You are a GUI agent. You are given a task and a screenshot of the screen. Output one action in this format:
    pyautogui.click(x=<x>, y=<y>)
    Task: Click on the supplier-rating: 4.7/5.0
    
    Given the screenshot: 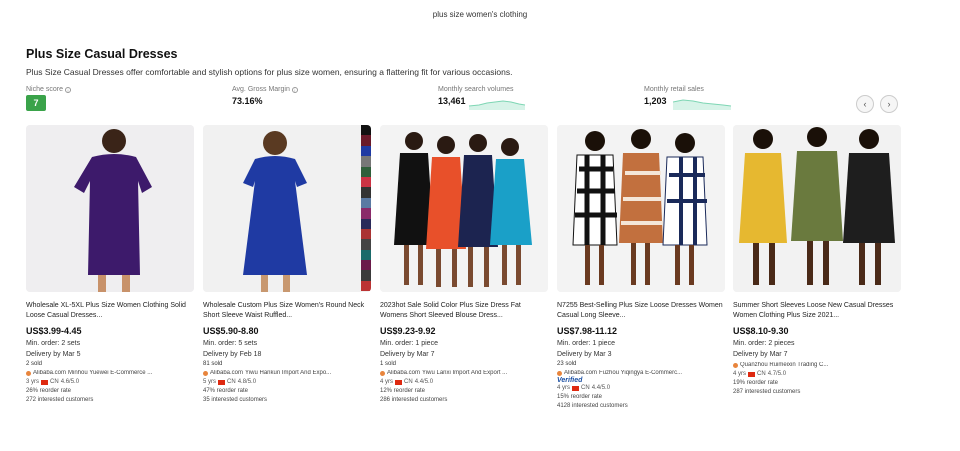 What is the action you would take?
    pyautogui.click(x=777, y=374)
    